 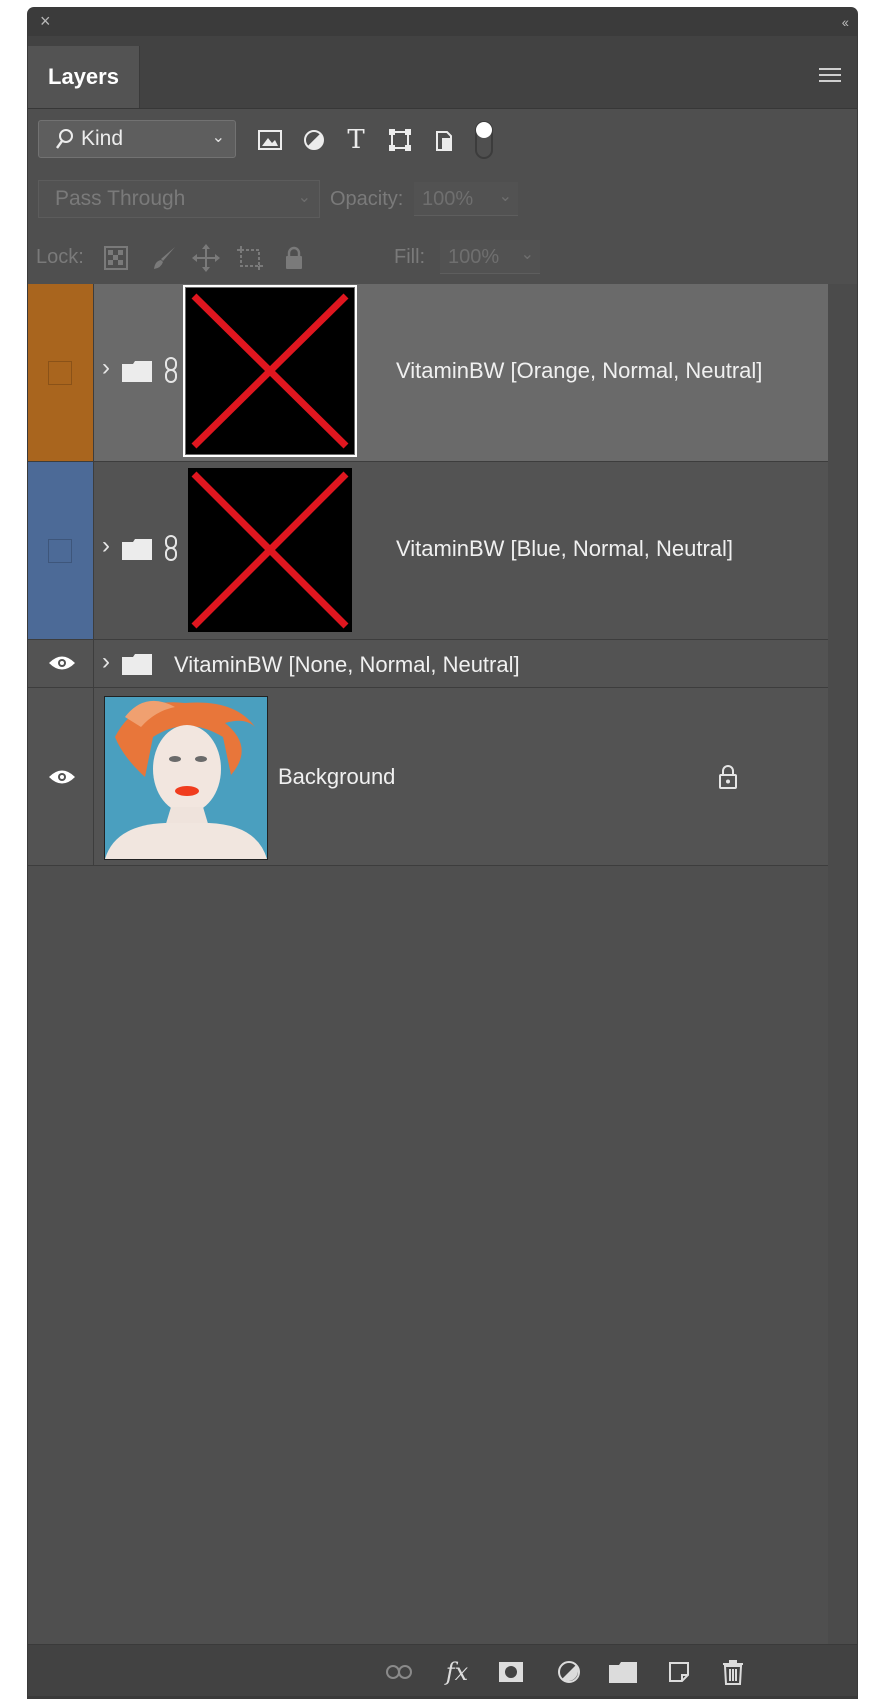 I want to click on lock-artboard-icon, so click(x=250, y=258).